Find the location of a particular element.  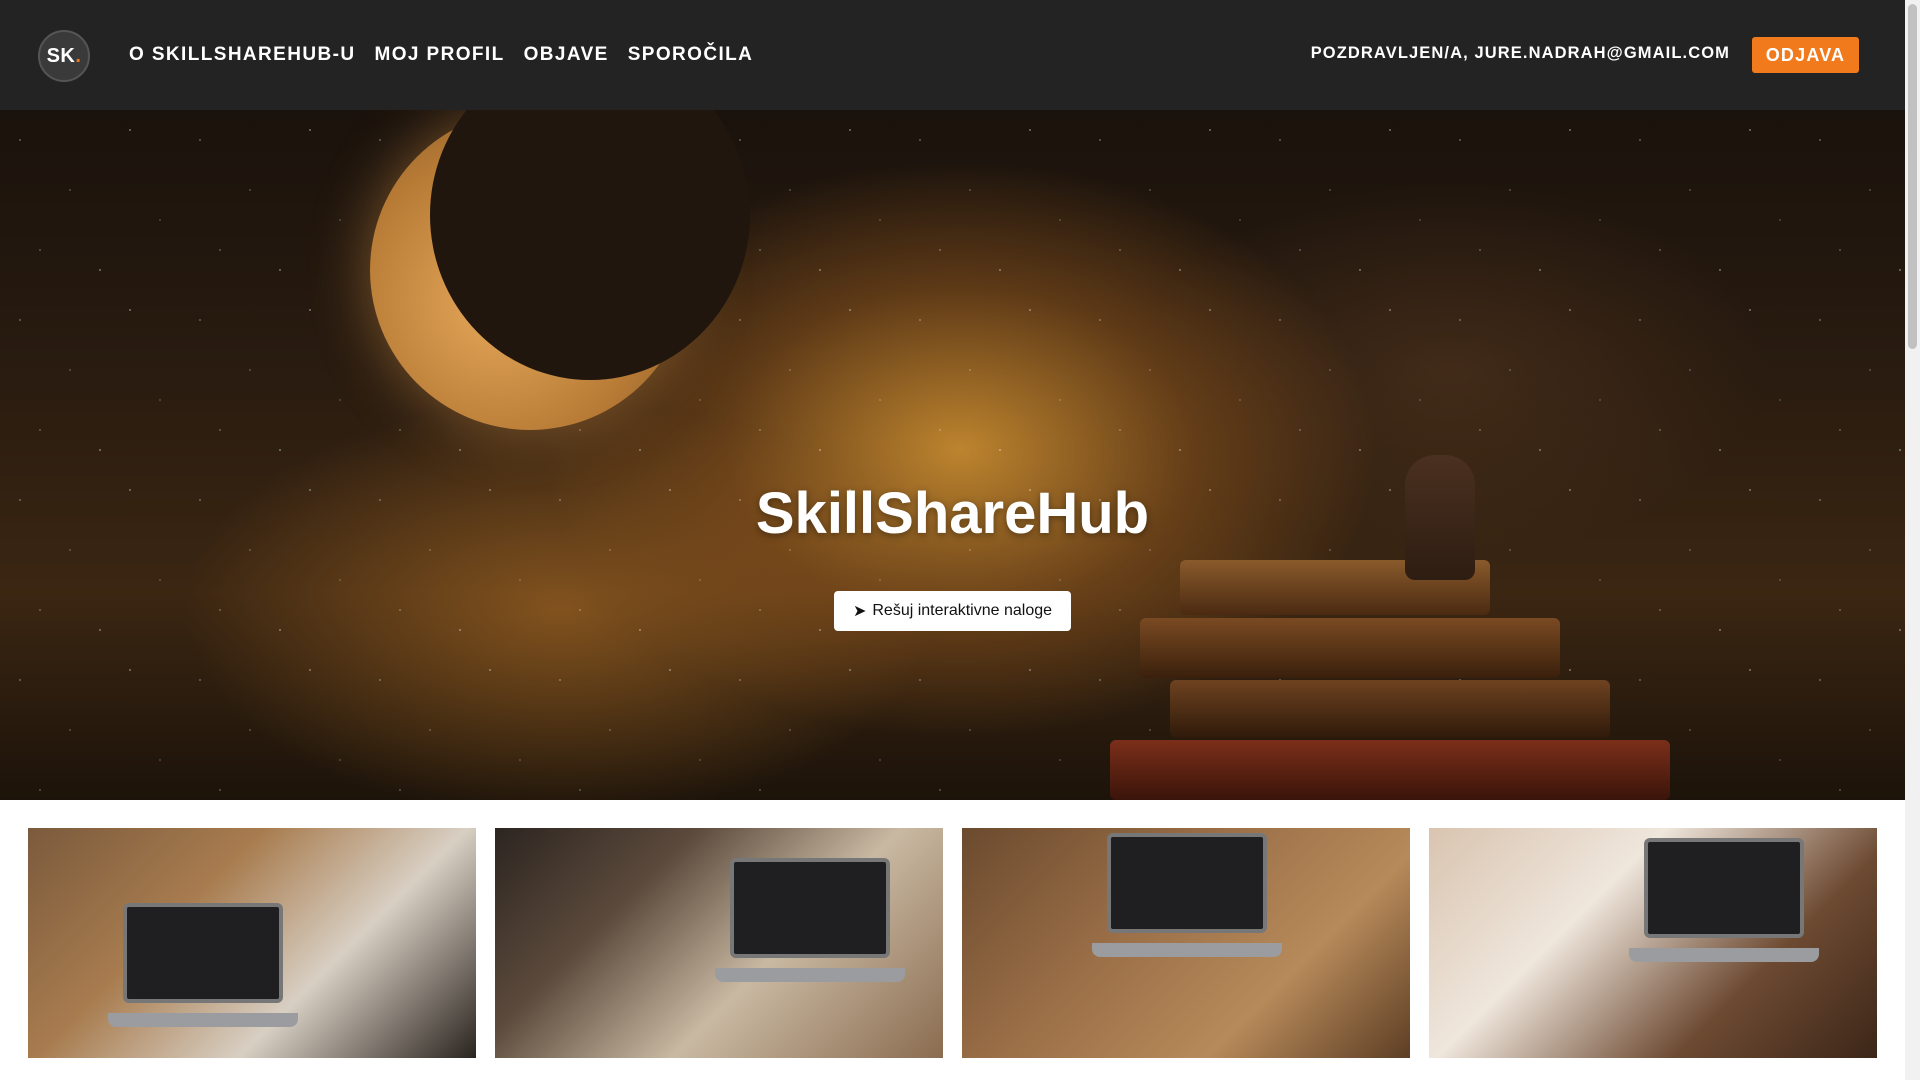

logout-button: ODJAVA is located at coordinates (1805, 55).